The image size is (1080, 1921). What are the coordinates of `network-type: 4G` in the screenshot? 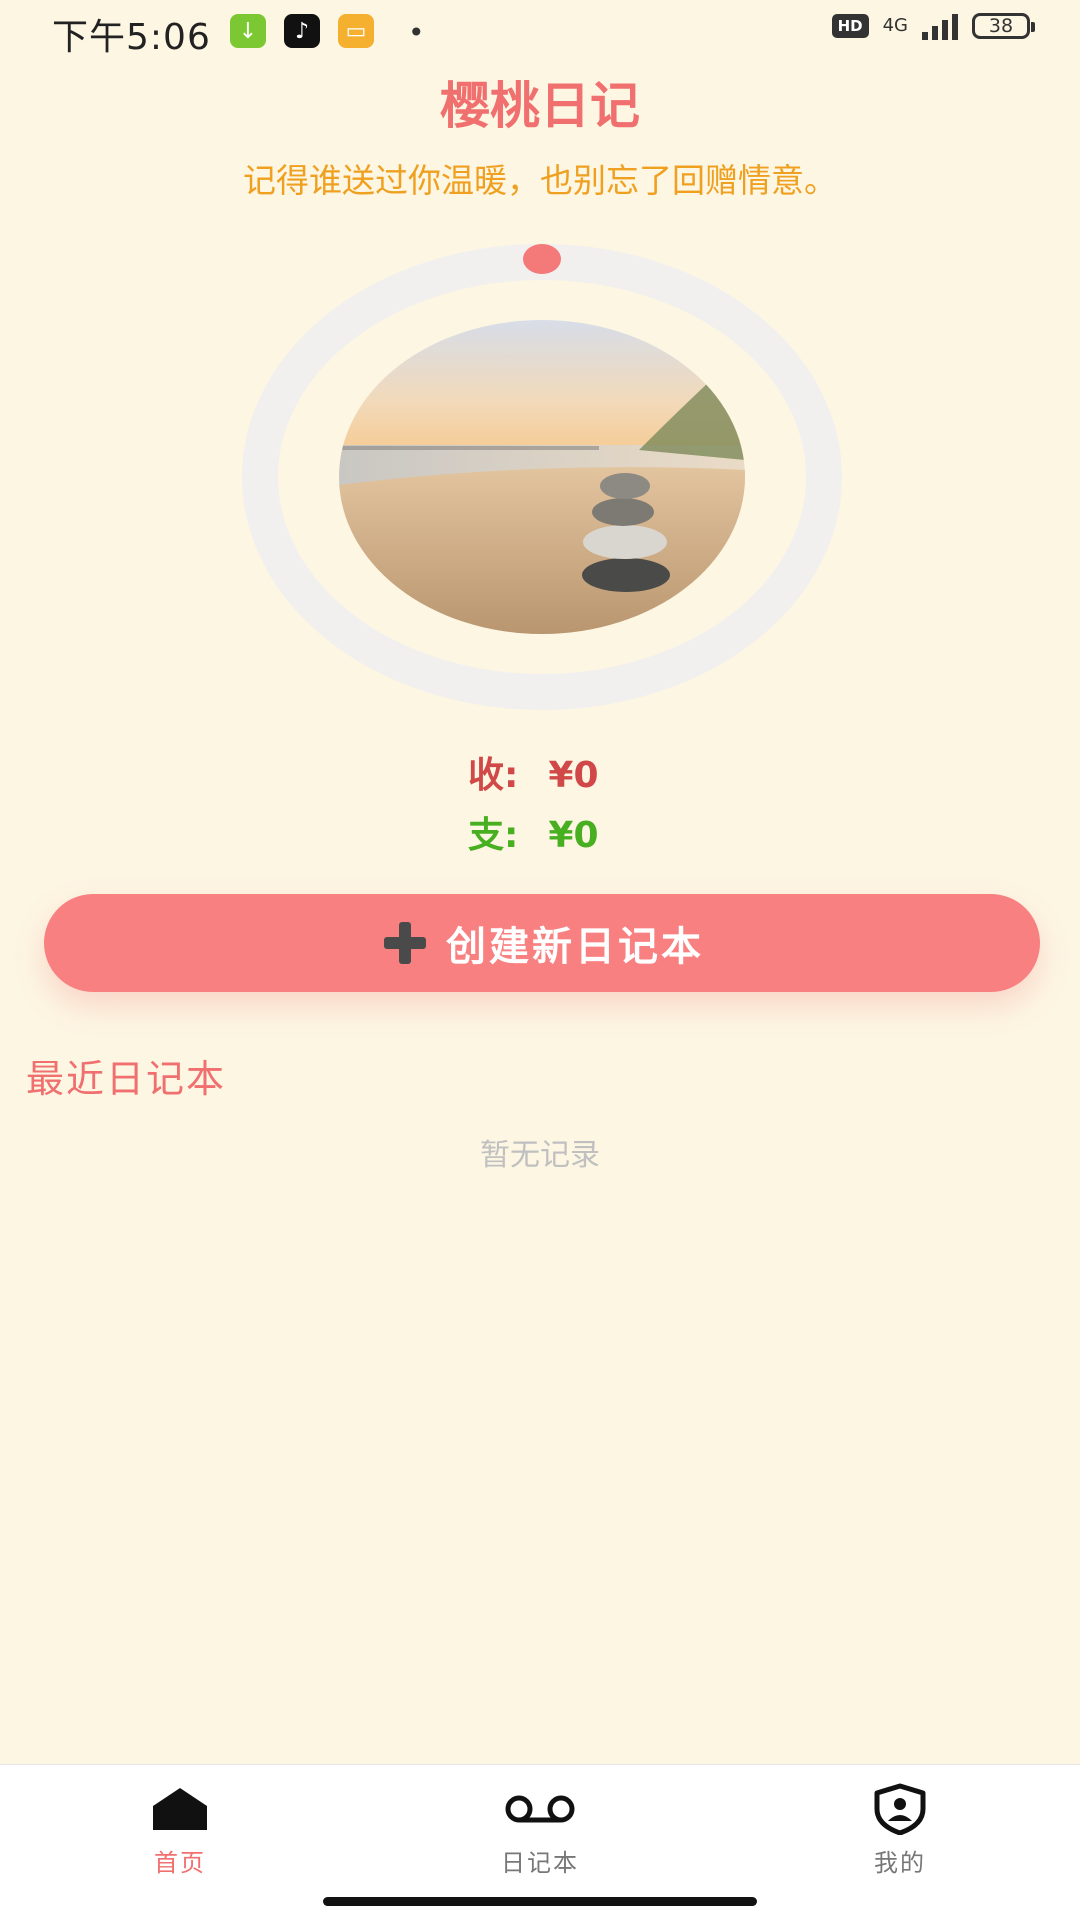 It's located at (895, 25).